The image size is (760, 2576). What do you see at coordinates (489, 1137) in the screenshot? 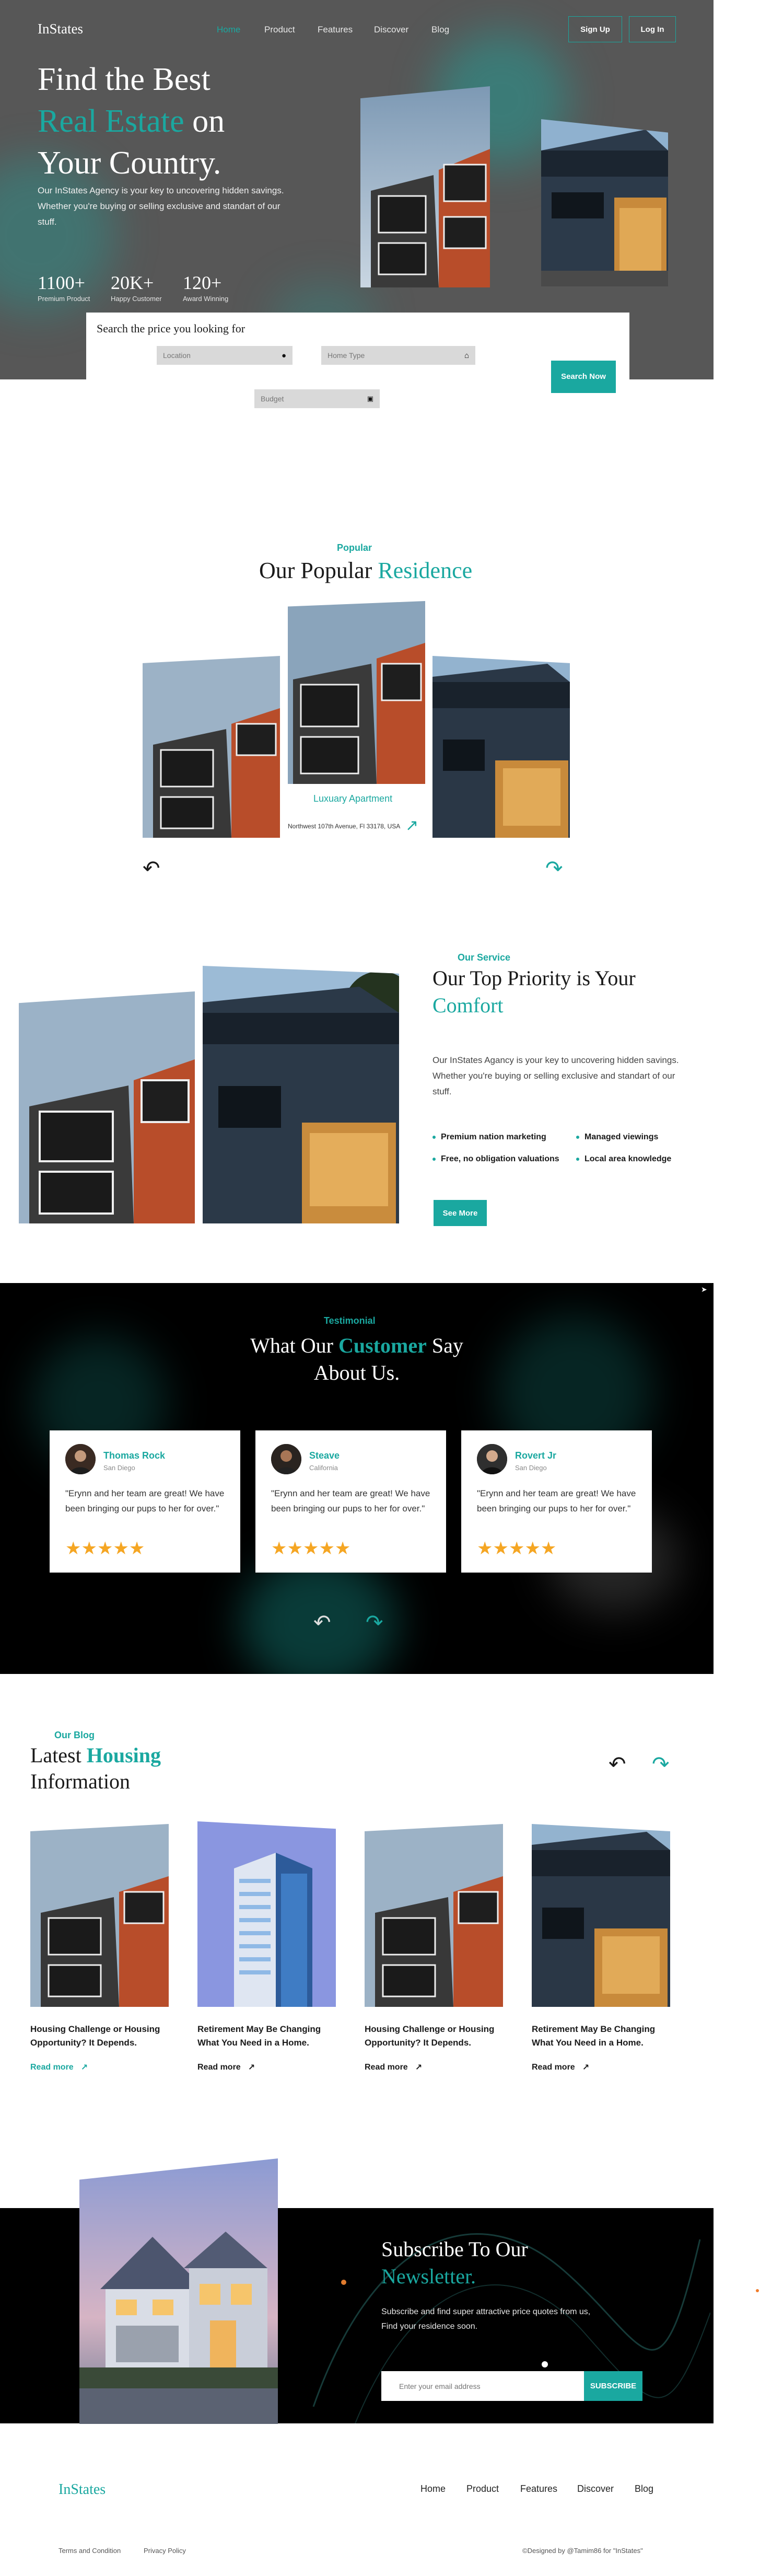
I see `service-feature: Premium nation marketing` at bounding box center [489, 1137].